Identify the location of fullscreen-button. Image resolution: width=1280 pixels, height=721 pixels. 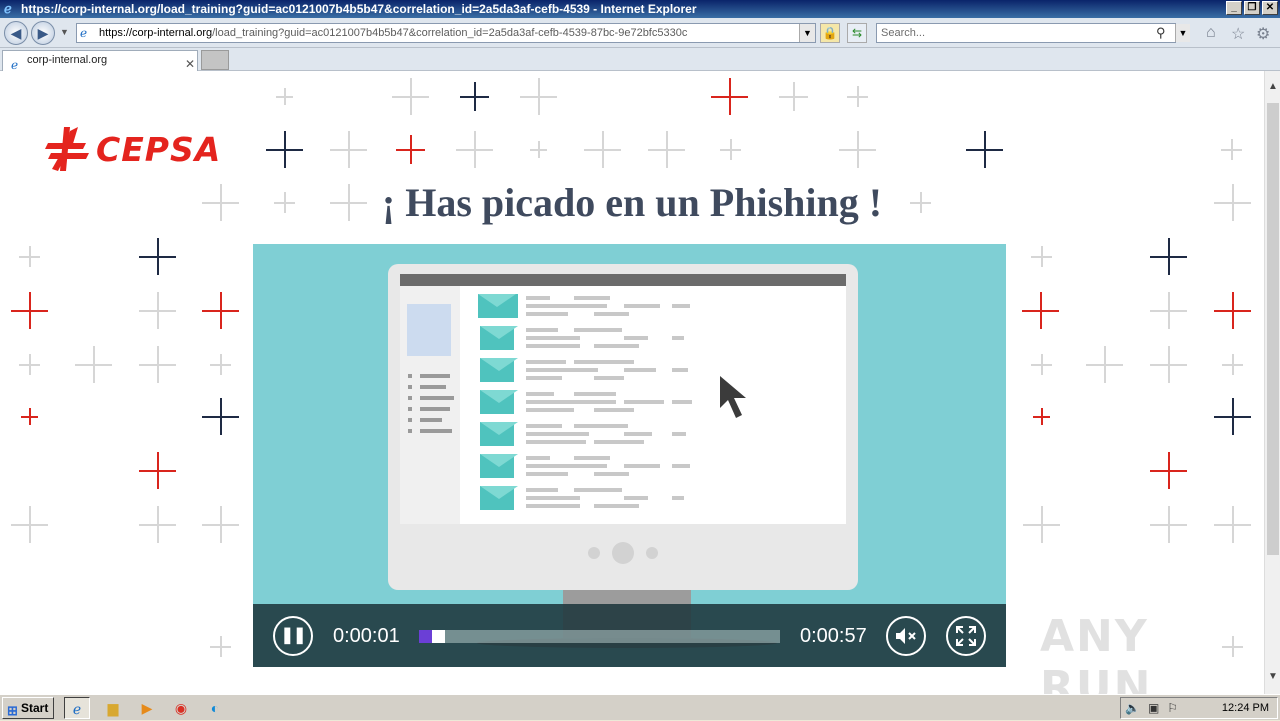
(966, 636).